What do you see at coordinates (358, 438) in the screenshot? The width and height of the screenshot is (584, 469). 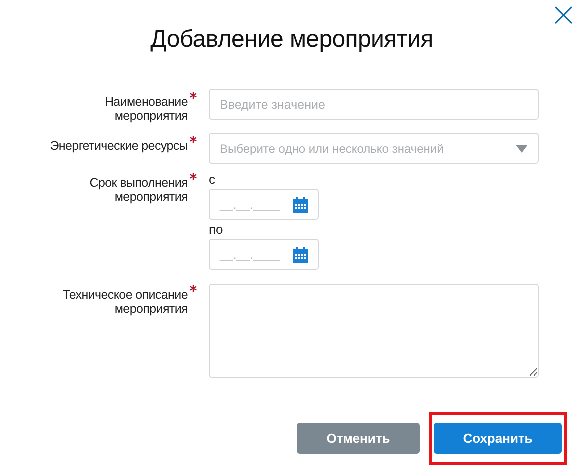 I see `cancel-button: Отменить` at bounding box center [358, 438].